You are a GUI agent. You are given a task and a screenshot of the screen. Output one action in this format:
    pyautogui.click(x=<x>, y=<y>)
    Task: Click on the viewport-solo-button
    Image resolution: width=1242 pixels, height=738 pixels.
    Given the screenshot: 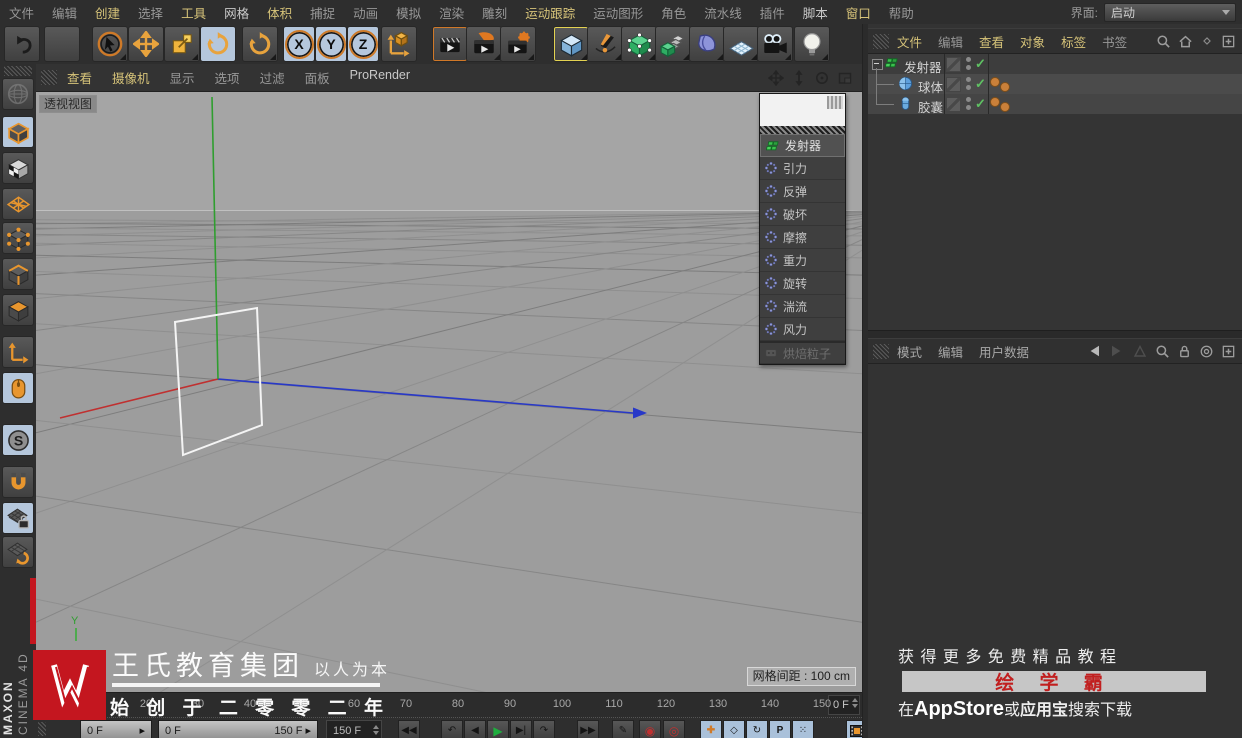 What is the action you would take?
    pyautogui.click(x=18, y=388)
    